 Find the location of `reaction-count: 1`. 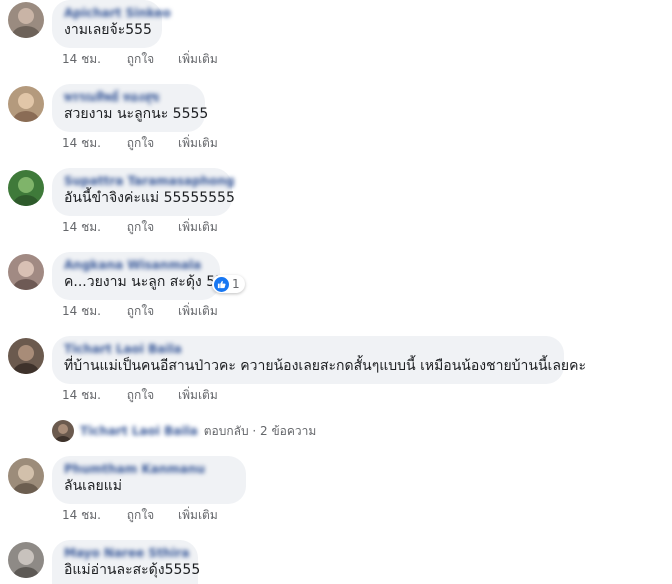

reaction-count: 1 is located at coordinates (228, 284).